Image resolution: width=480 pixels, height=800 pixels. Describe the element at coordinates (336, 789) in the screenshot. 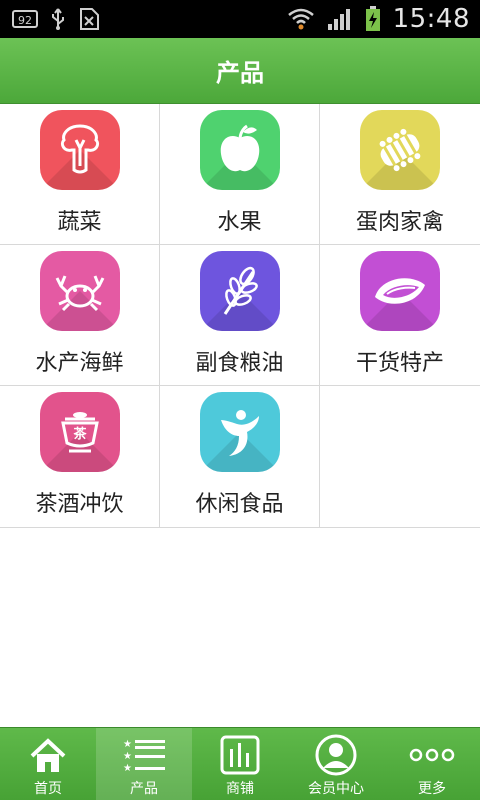

I see `nav-member-center-label: 会员中心` at that location.